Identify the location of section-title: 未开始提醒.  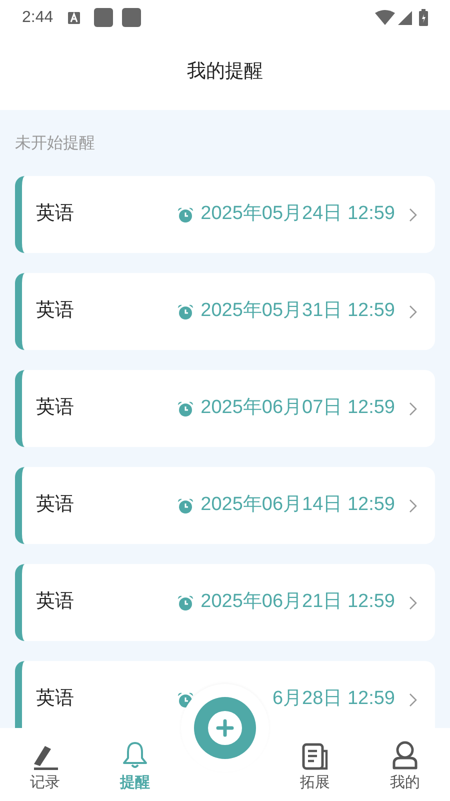
(55, 144).